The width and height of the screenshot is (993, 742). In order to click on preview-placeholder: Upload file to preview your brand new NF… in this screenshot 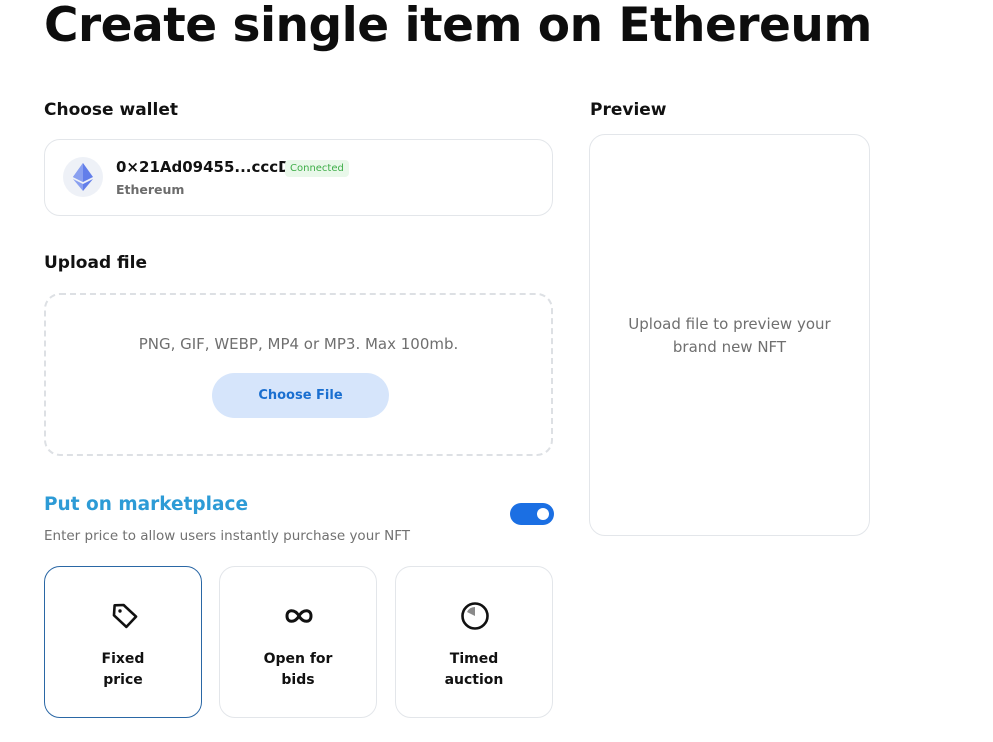, I will do `click(729, 336)`.